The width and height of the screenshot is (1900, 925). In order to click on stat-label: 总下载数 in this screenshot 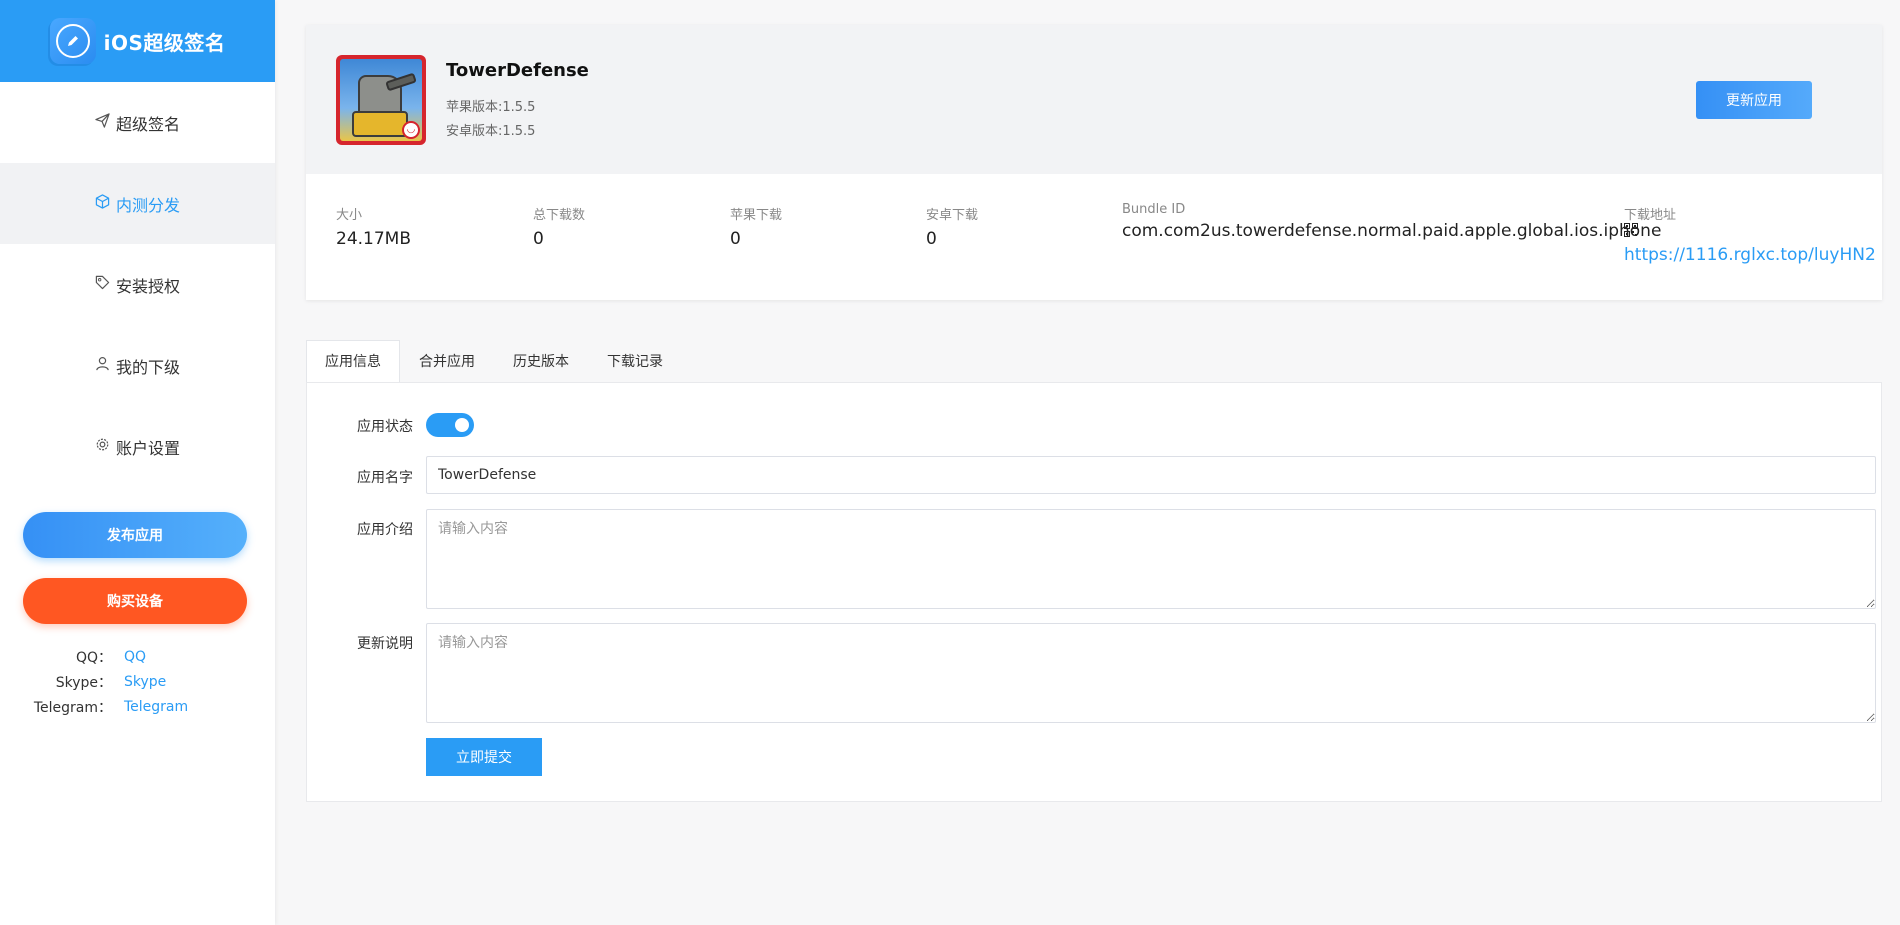, I will do `click(559, 215)`.